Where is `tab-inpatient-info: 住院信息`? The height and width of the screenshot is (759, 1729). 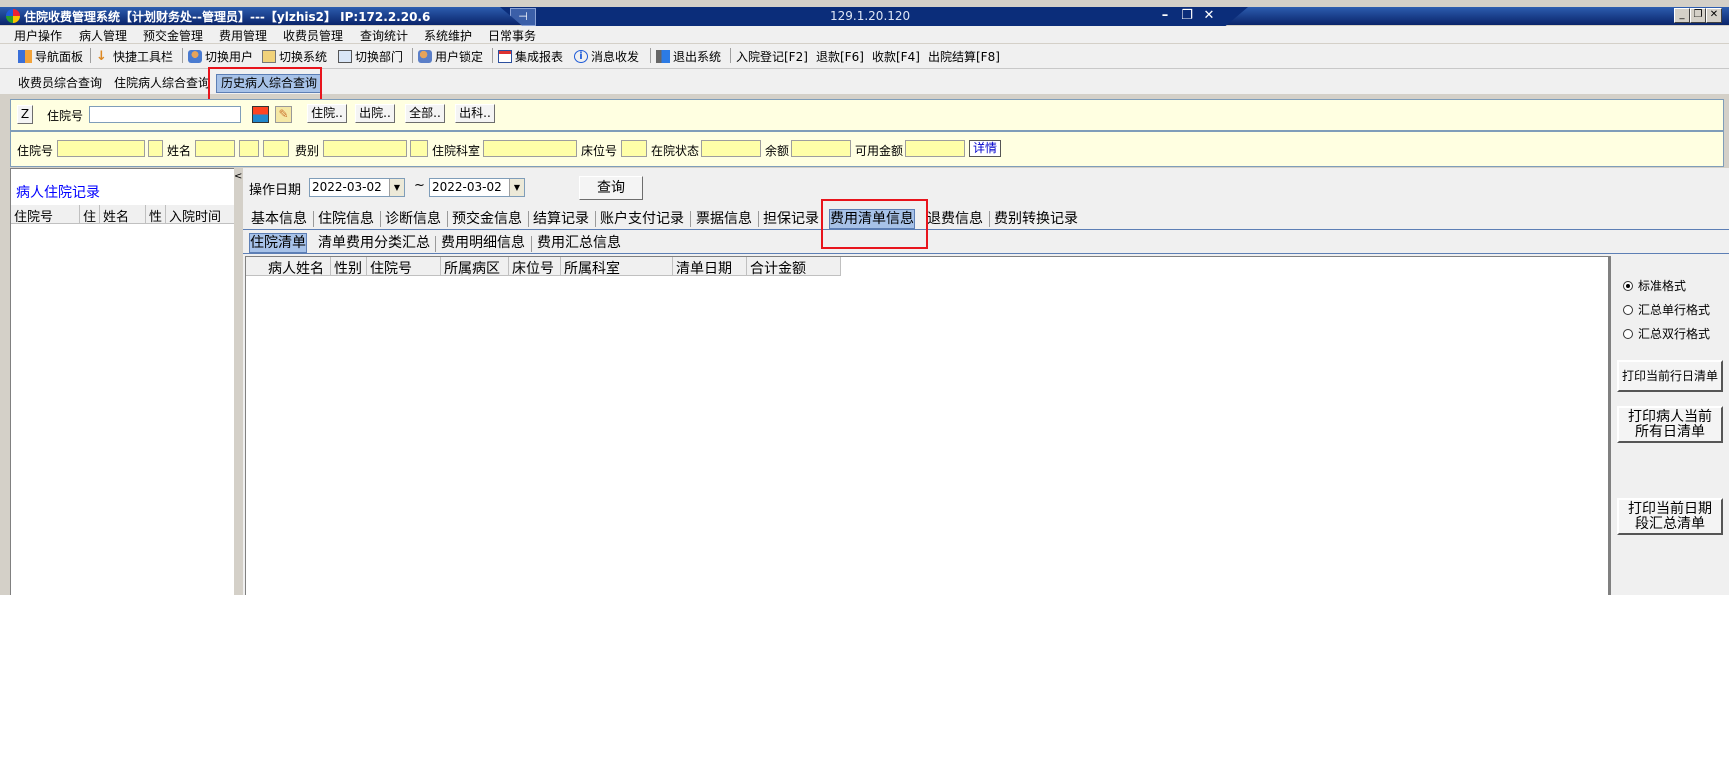
tab-inpatient-info: 住院信息 is located at coordinates (346, 219).